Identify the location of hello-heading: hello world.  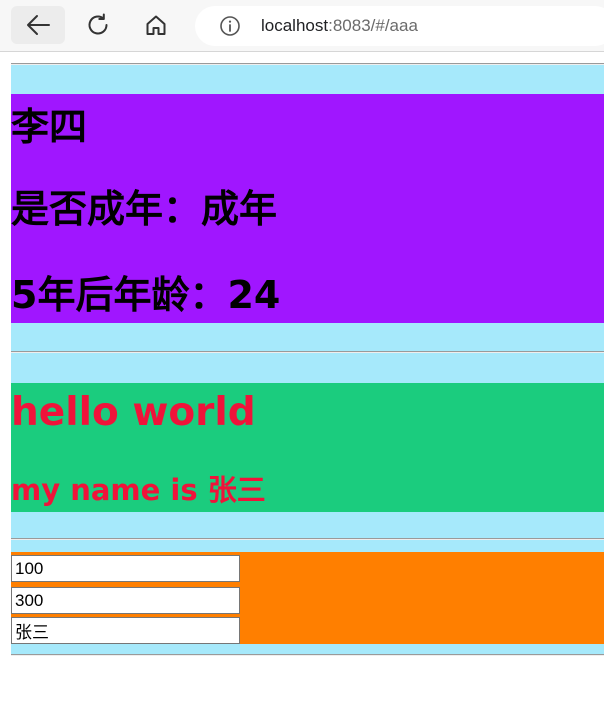
(133, 412).